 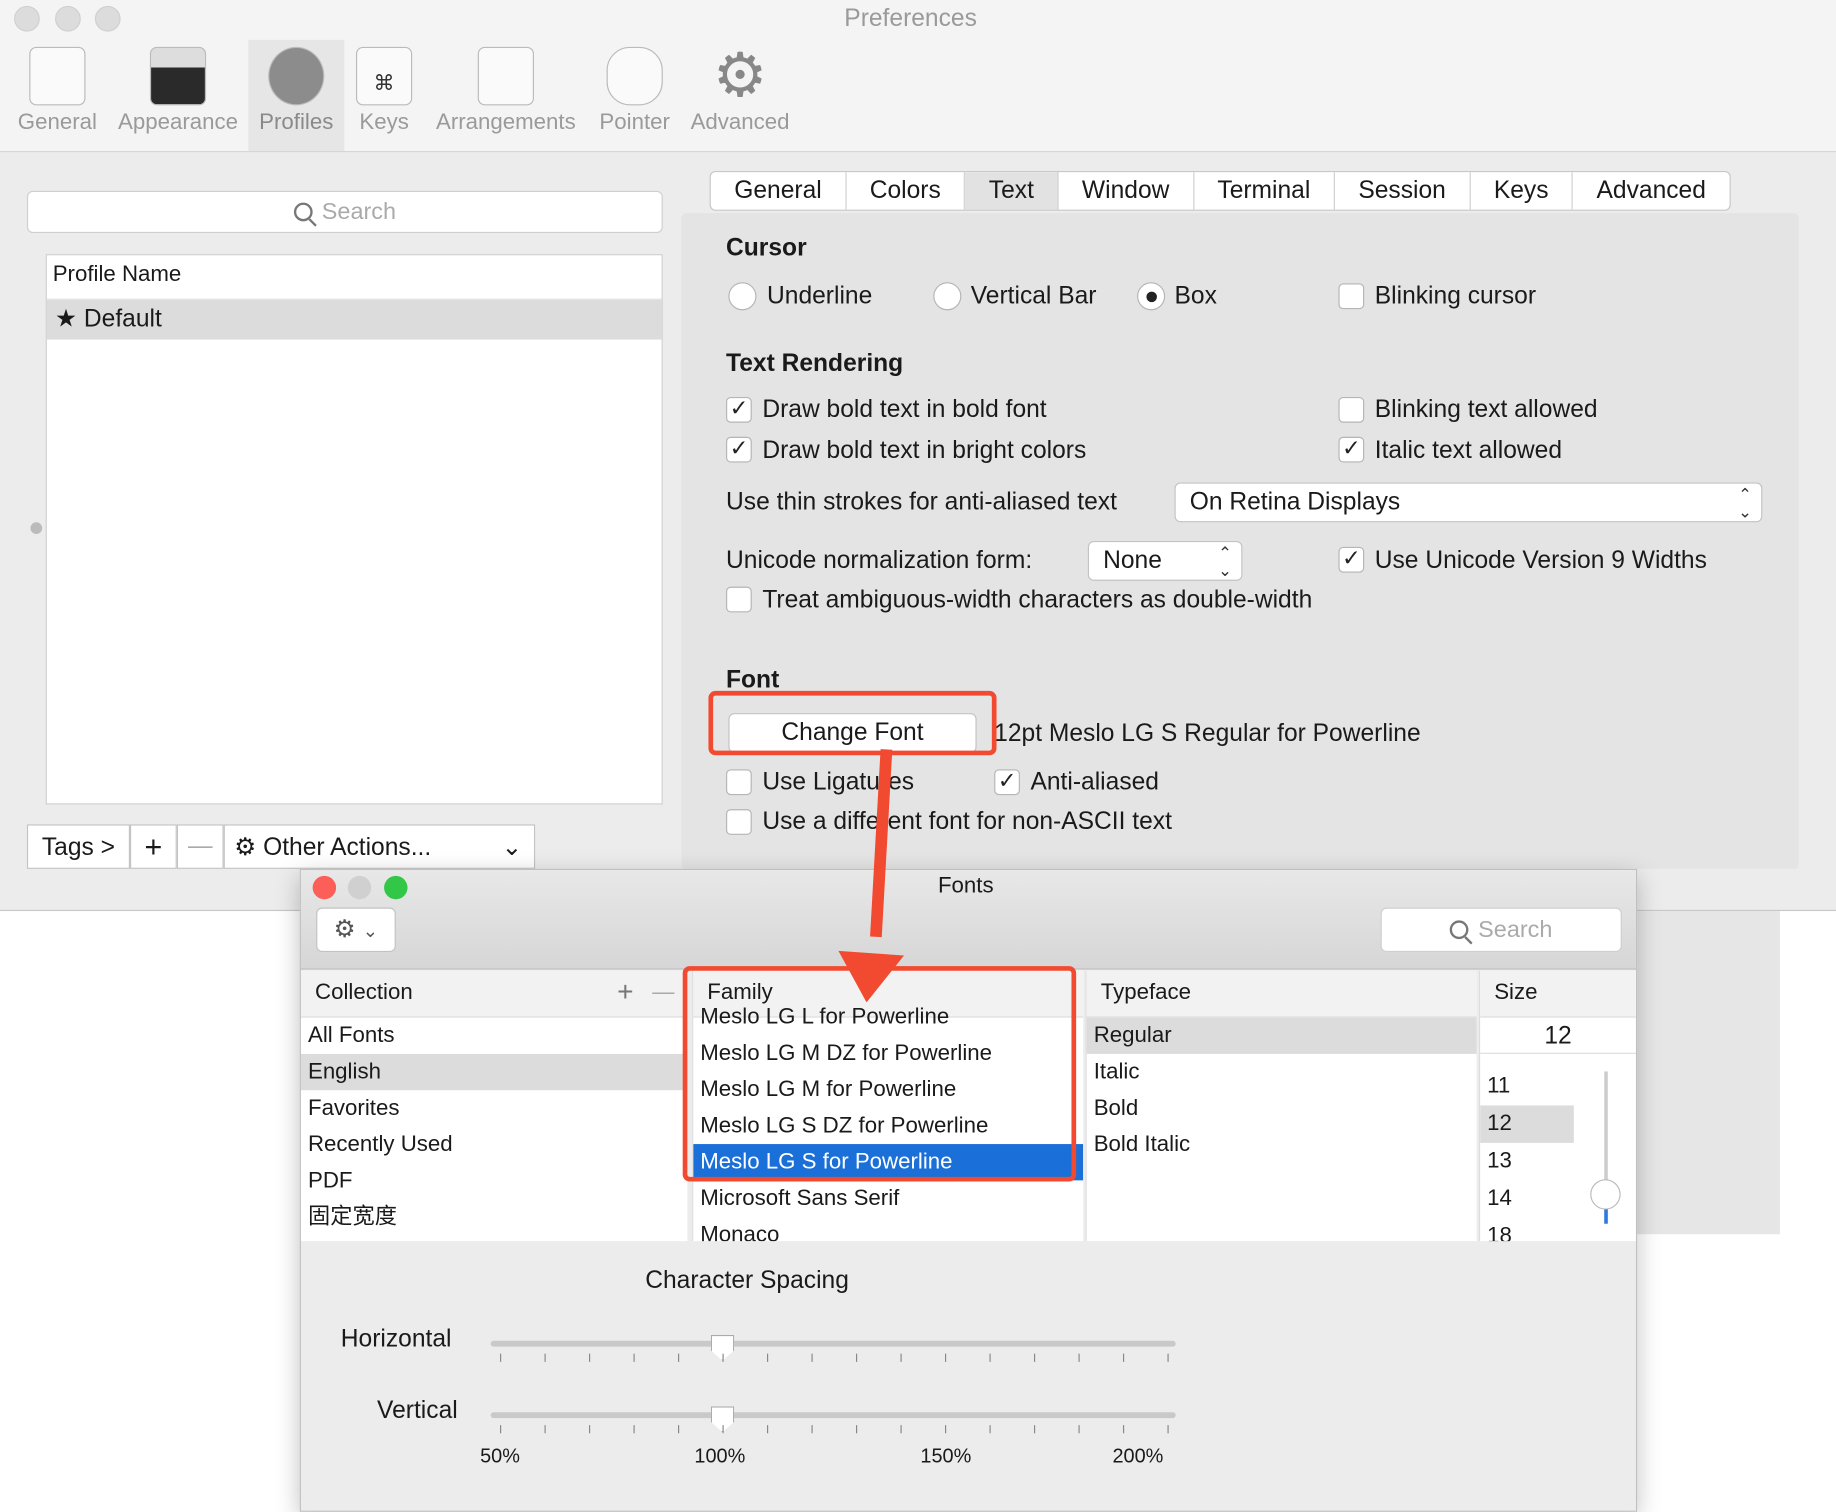 I want to click on annotation-arrow, so click(x=871, y=876).